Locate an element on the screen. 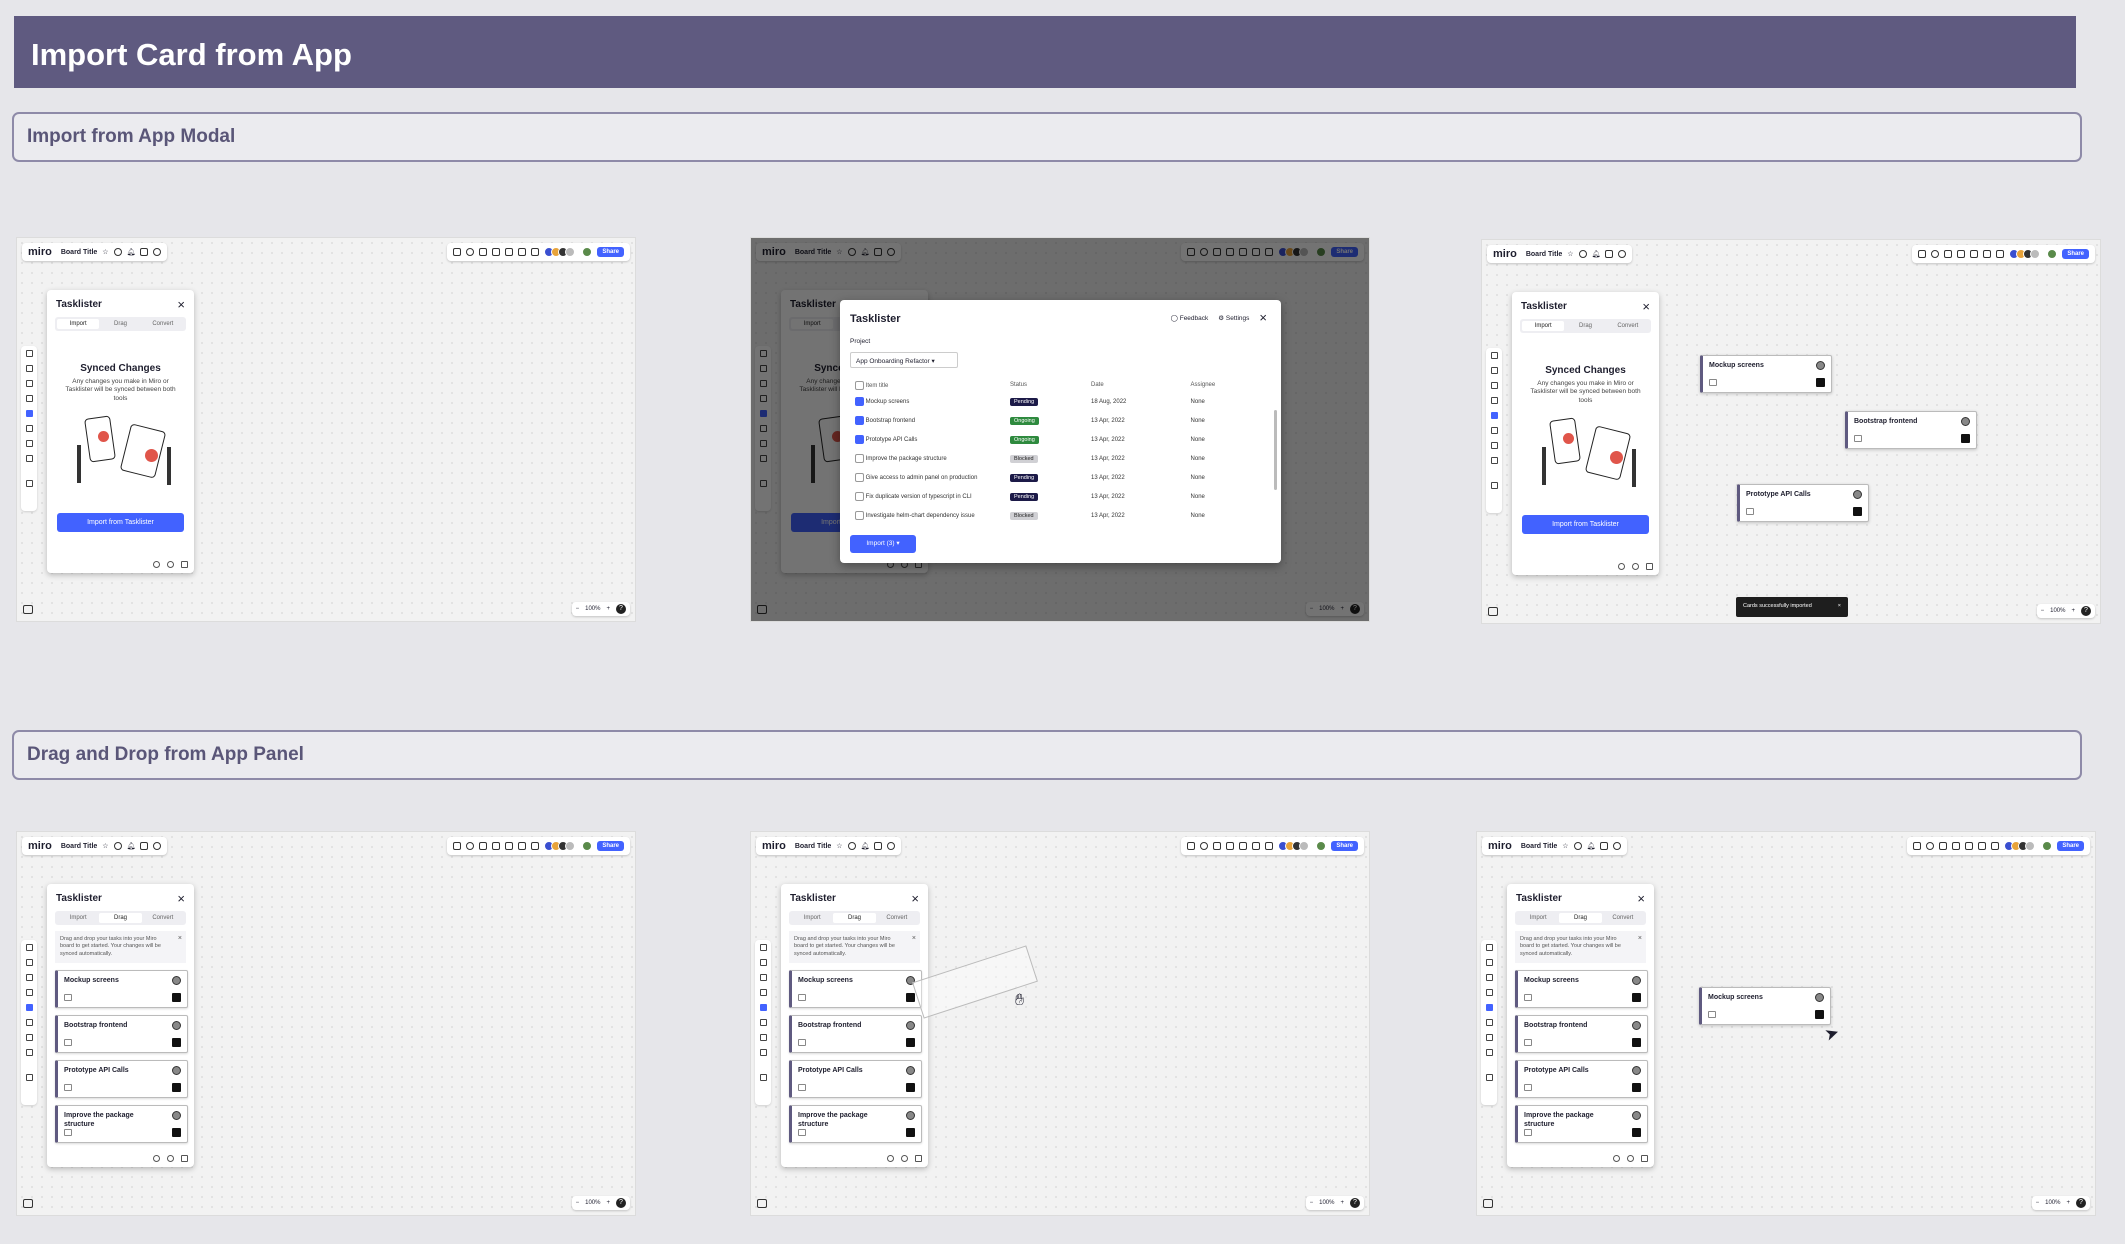 The height and width of the screenshot is (1244, 2125). search-icon is located at coordinates (157, 252).